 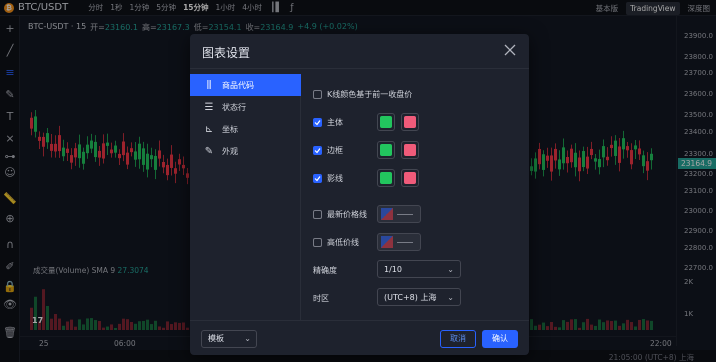 I want to click on high-low-line-row: 高低价线, so click(x=336, y=242).